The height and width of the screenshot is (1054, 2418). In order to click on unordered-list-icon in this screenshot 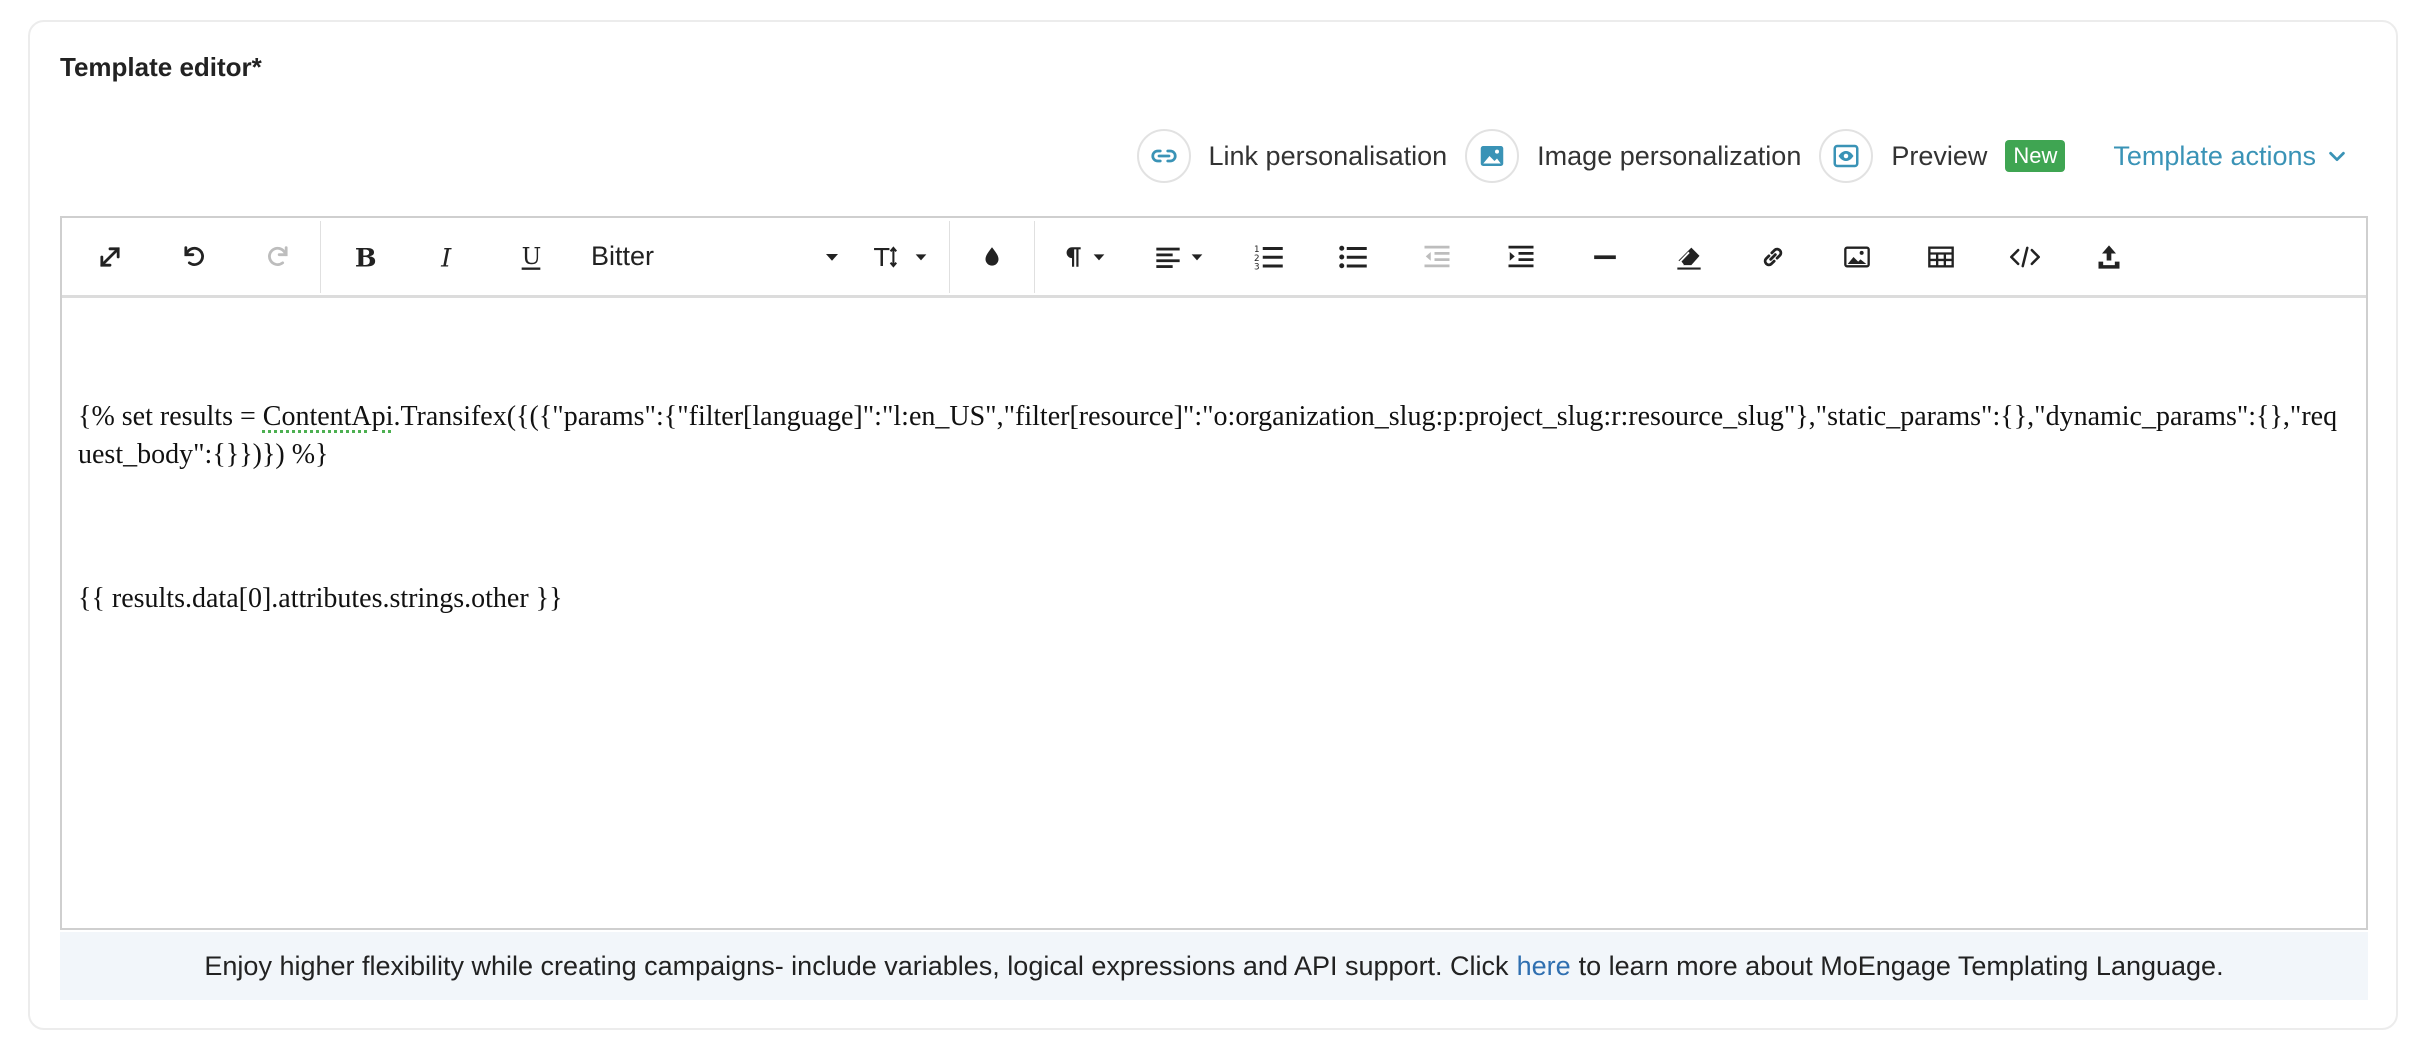, I will do `click(1353, 256)`.